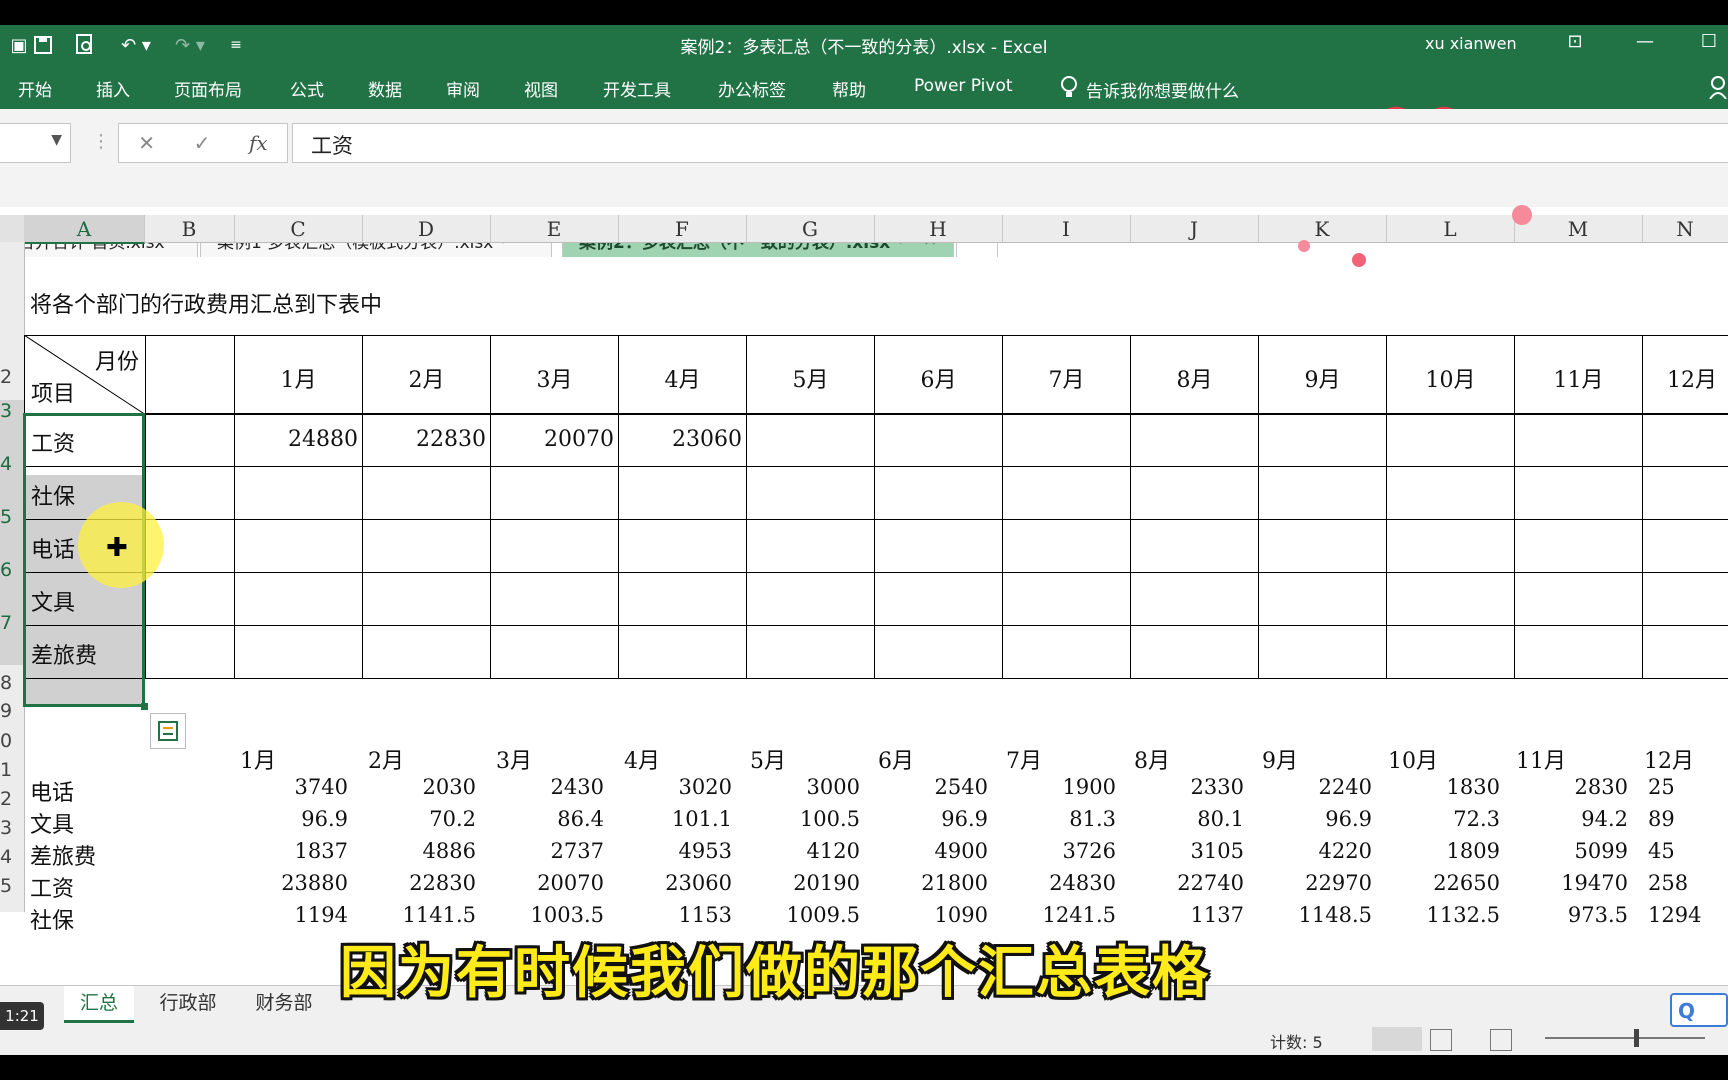  What do you see at coordinates (1413, 759) in the screenshot?
I see `source-month-header: 10月` at bounding box center [1413, 759].